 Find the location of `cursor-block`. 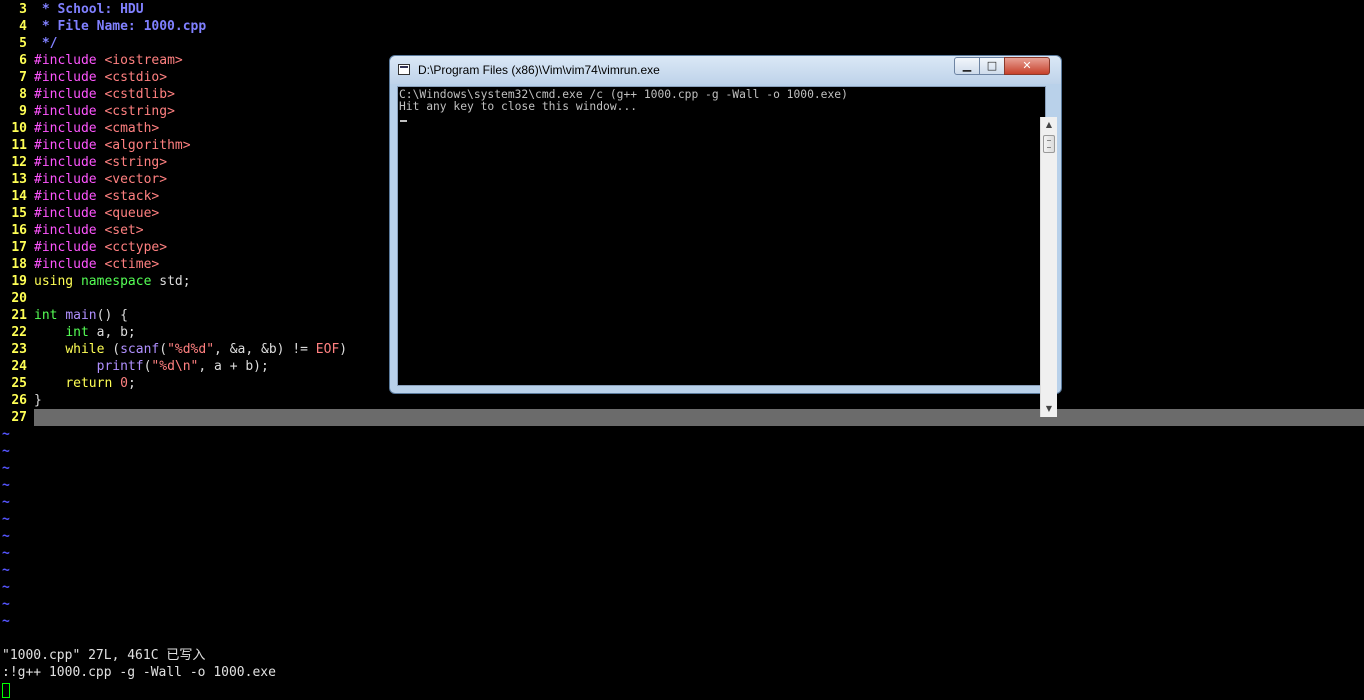

cursor-block is located at coordinates (6, 690).